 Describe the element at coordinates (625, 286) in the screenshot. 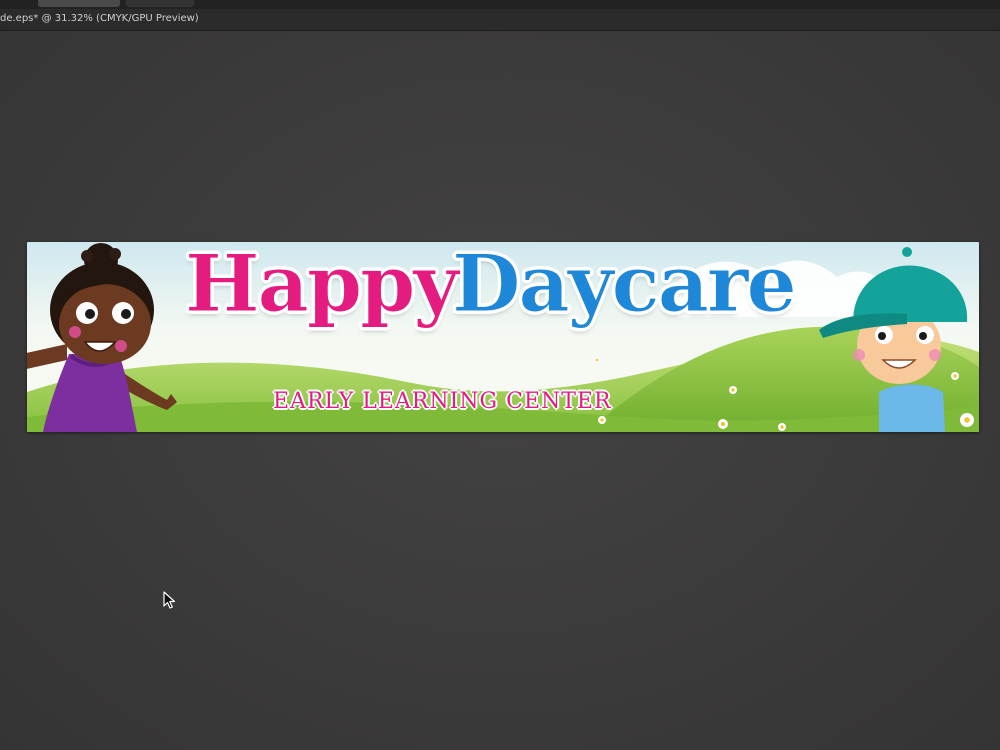

I see `headline-word-daycare: Daycare` at that location.